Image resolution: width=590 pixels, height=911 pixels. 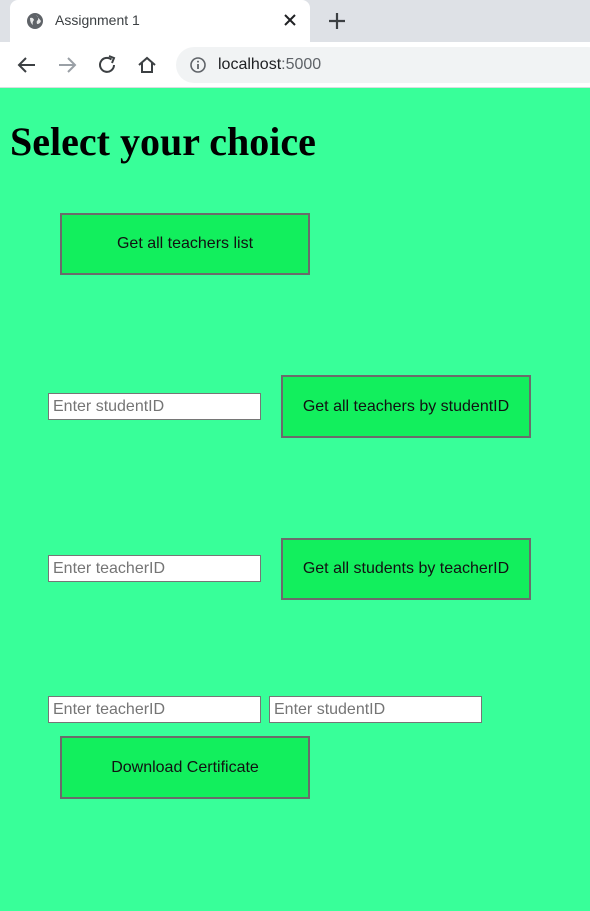 I want to click on certificate-student-id-input, so click(x=375, y=709).